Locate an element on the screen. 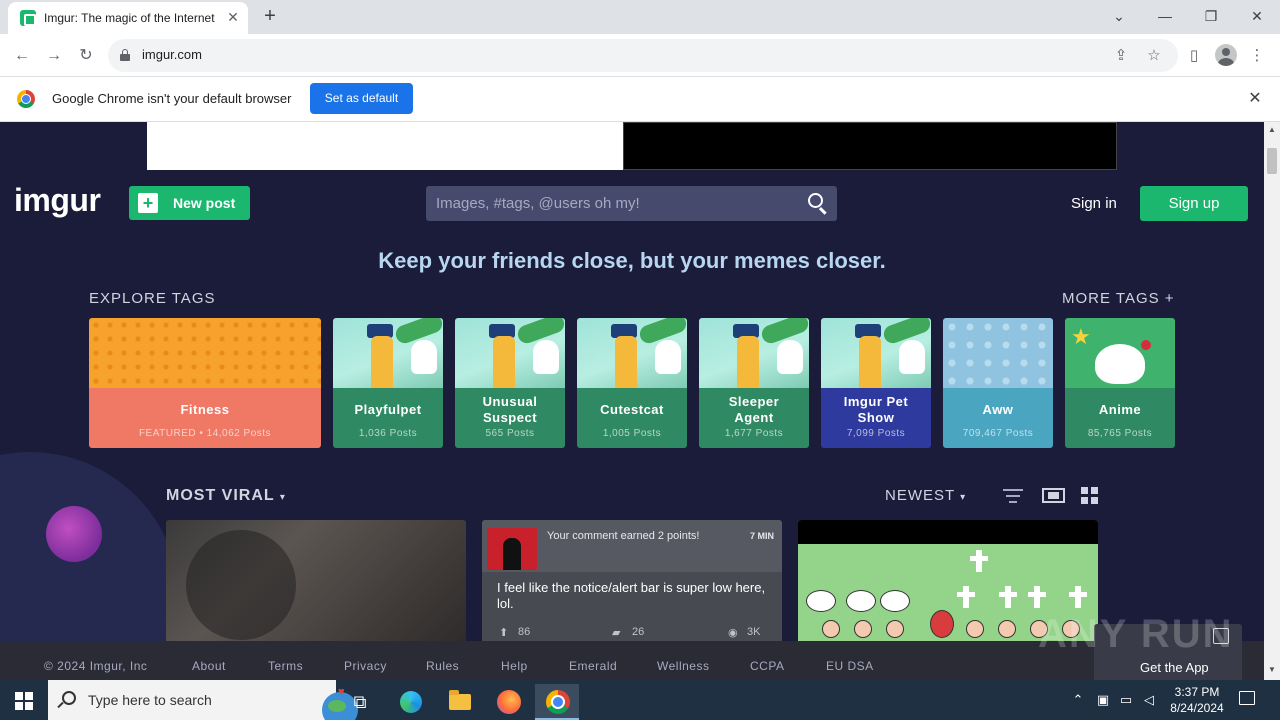 Image resolution: width=1280 pixels, height=720 pixels. new-tab-button: + is located at coordinates (270, 16).